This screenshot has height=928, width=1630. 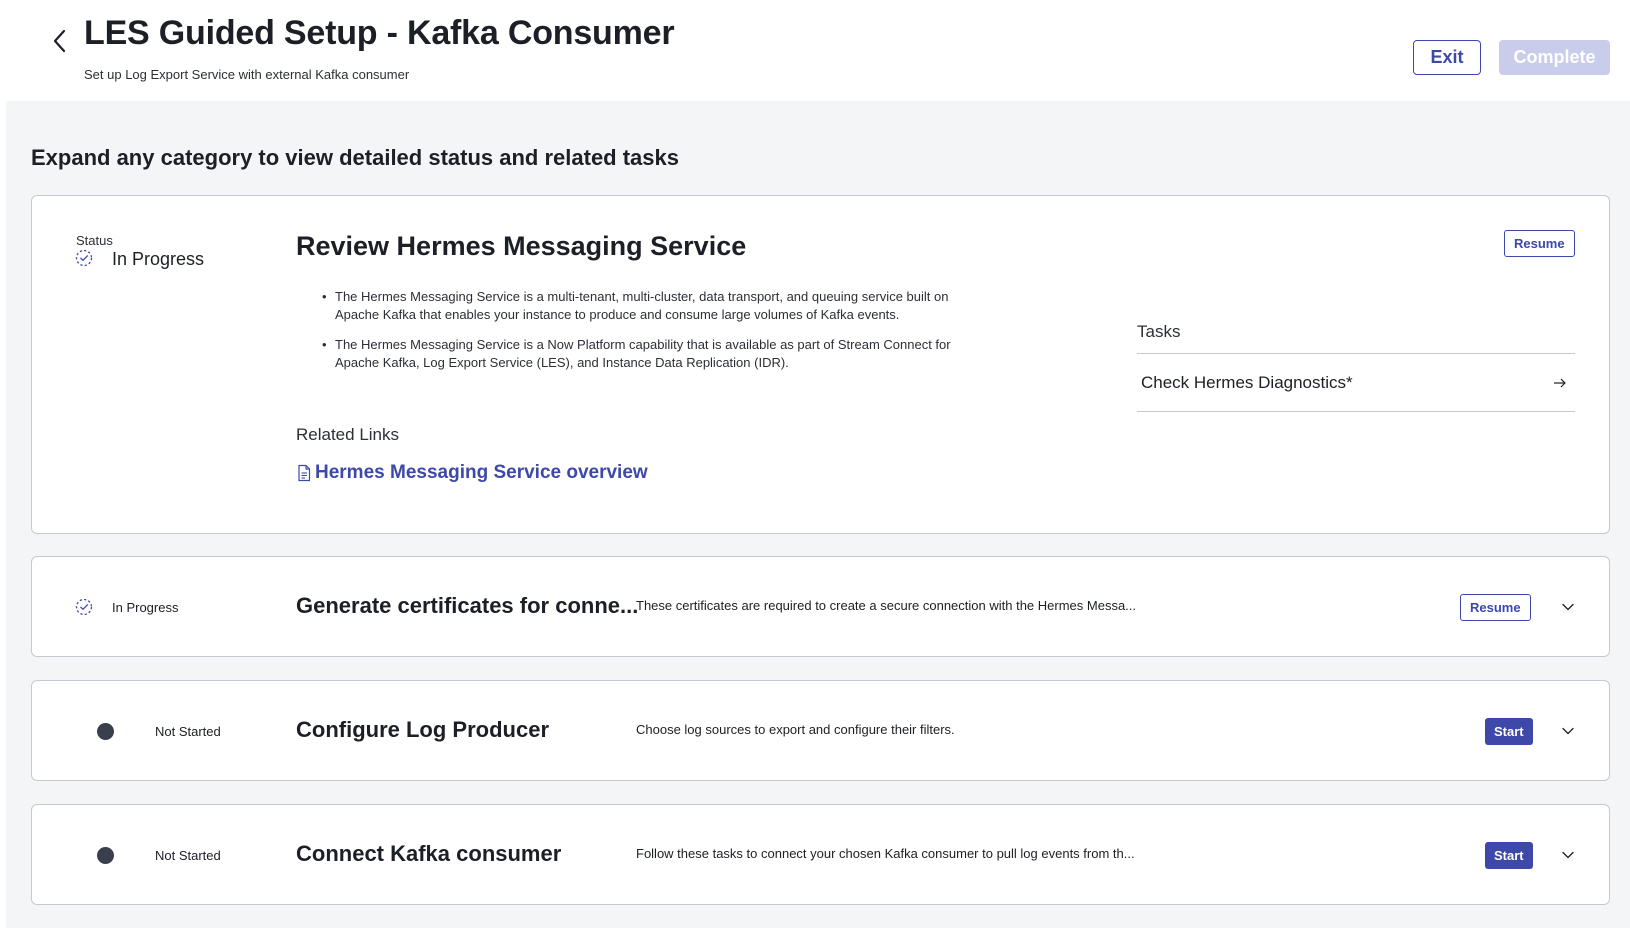 I want to click on task-label: Check Hermes Diagnostics*, so click(x=1247, y=382).